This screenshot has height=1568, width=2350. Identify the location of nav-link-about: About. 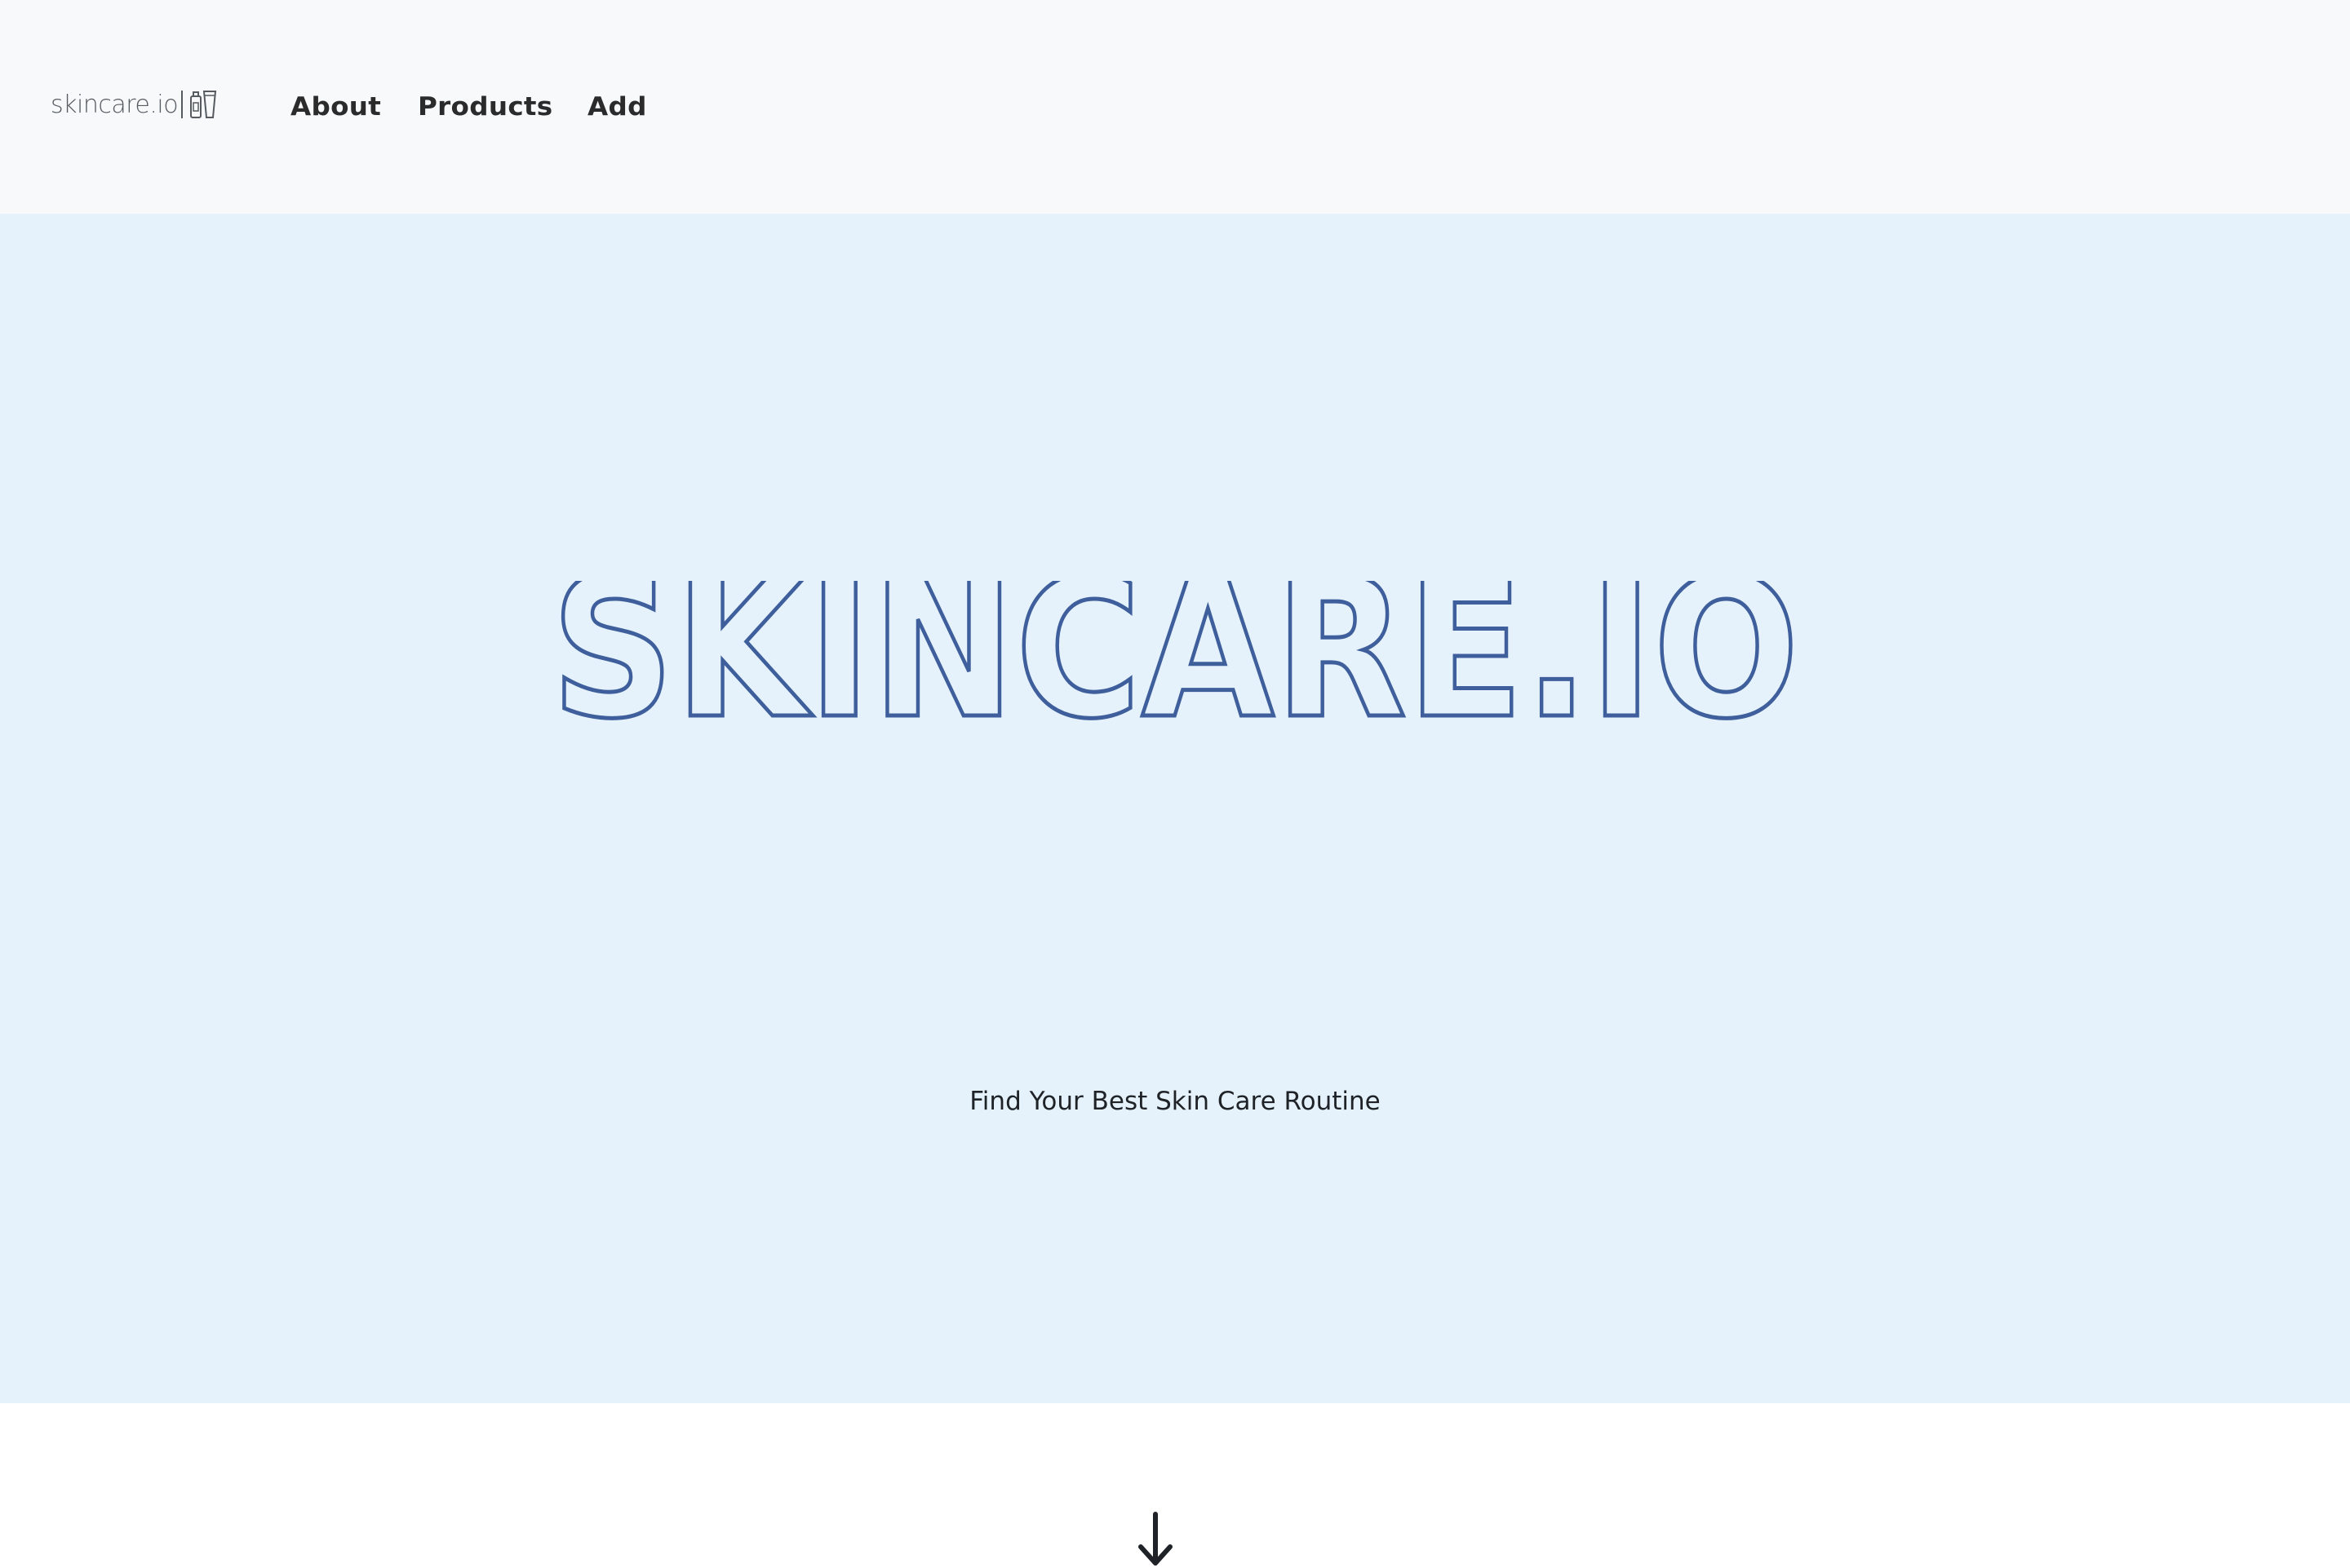
(335, 107).